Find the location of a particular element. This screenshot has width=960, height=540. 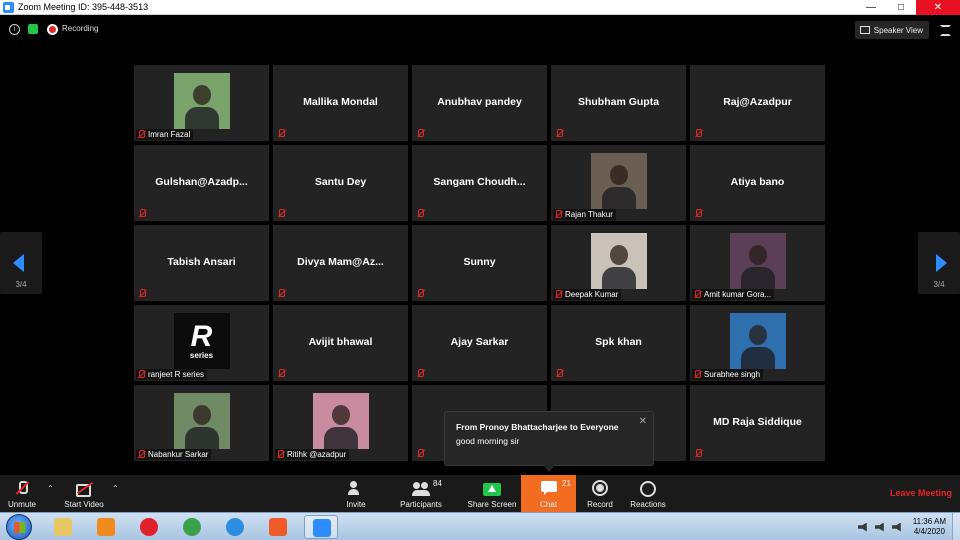

participant-tile: Nabankur Sarkar is located at coordinates (201, 423).